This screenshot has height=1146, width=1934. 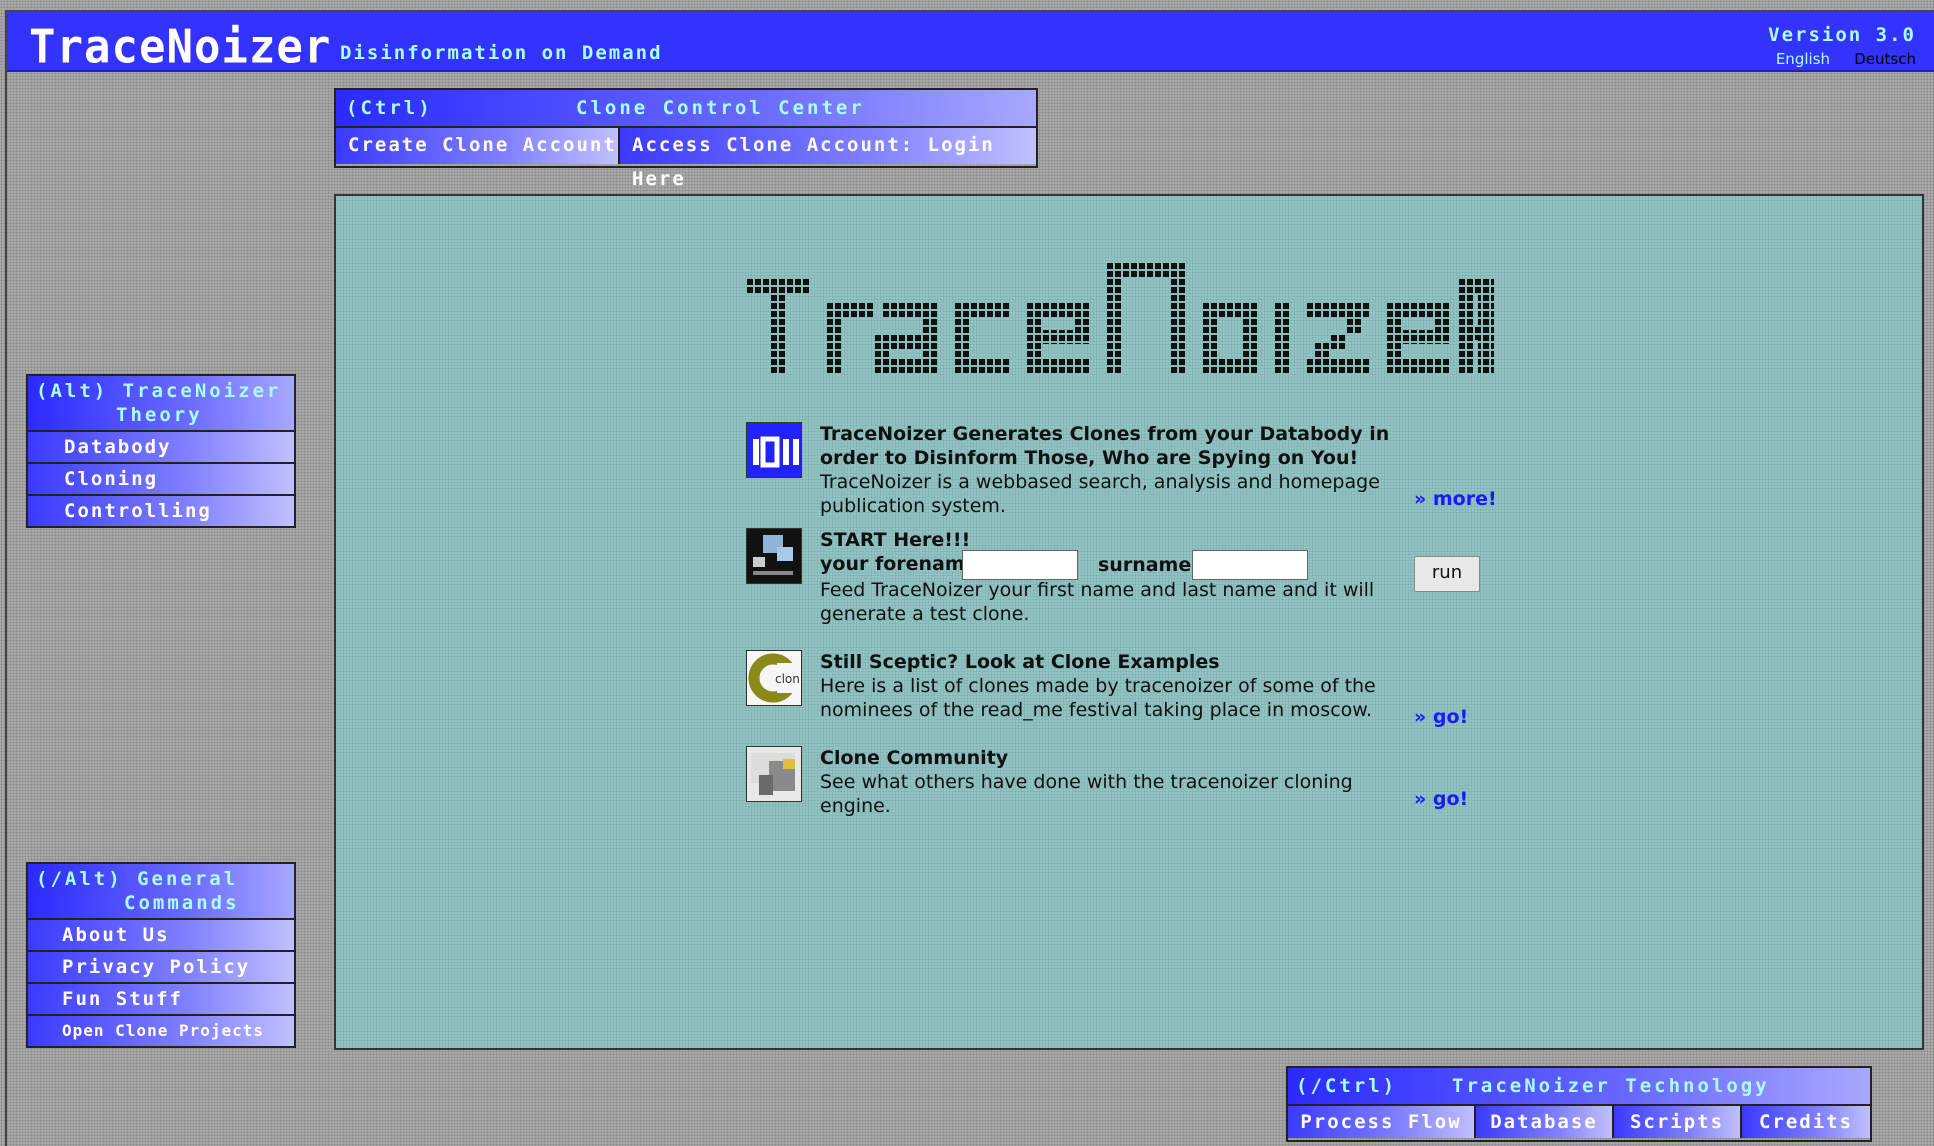 What do you see at coordinates (478, 145) in the screenshot?
I see `create-clone-account-button: Create Clone Account` at bounding box center [478, 145].